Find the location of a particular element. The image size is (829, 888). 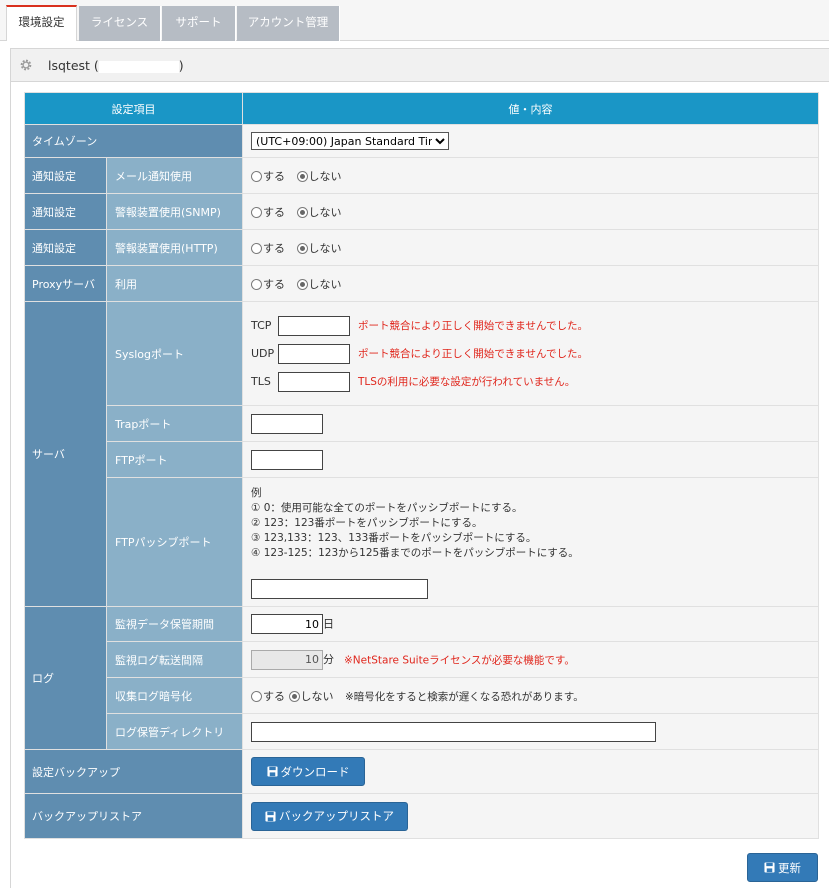

trap-cell is located at coordinates (530, 423).